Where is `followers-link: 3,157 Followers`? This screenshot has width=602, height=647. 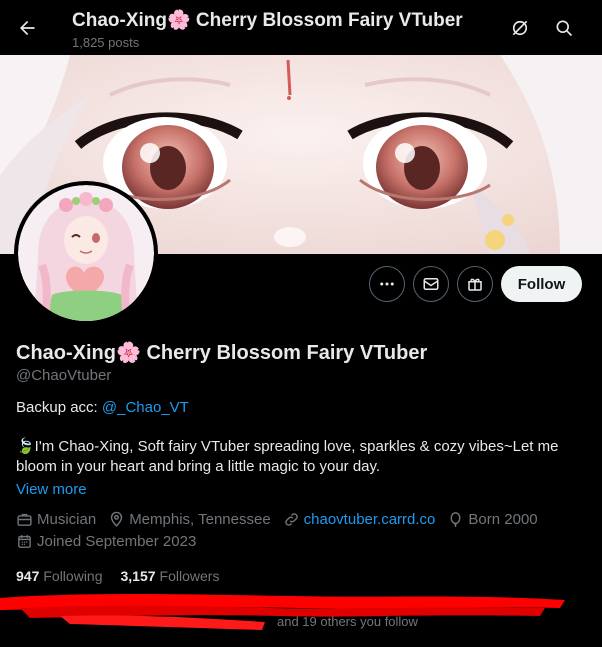
followers-link: 3,157 Followers is located at coordinates (170, 576).